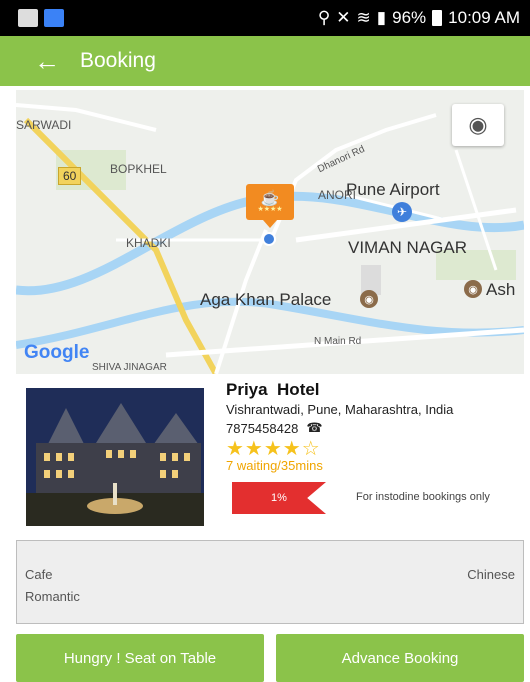  Describe the element at coordinates (437, 18) in the screenshot. I see `battery-icon` at that location.